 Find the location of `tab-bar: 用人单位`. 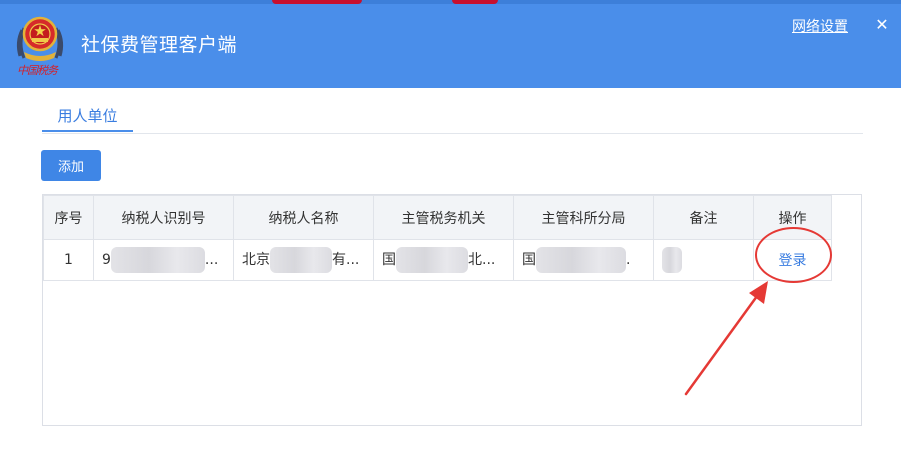

tab-bar: 用人单位 is located at coordinates (452, 117).